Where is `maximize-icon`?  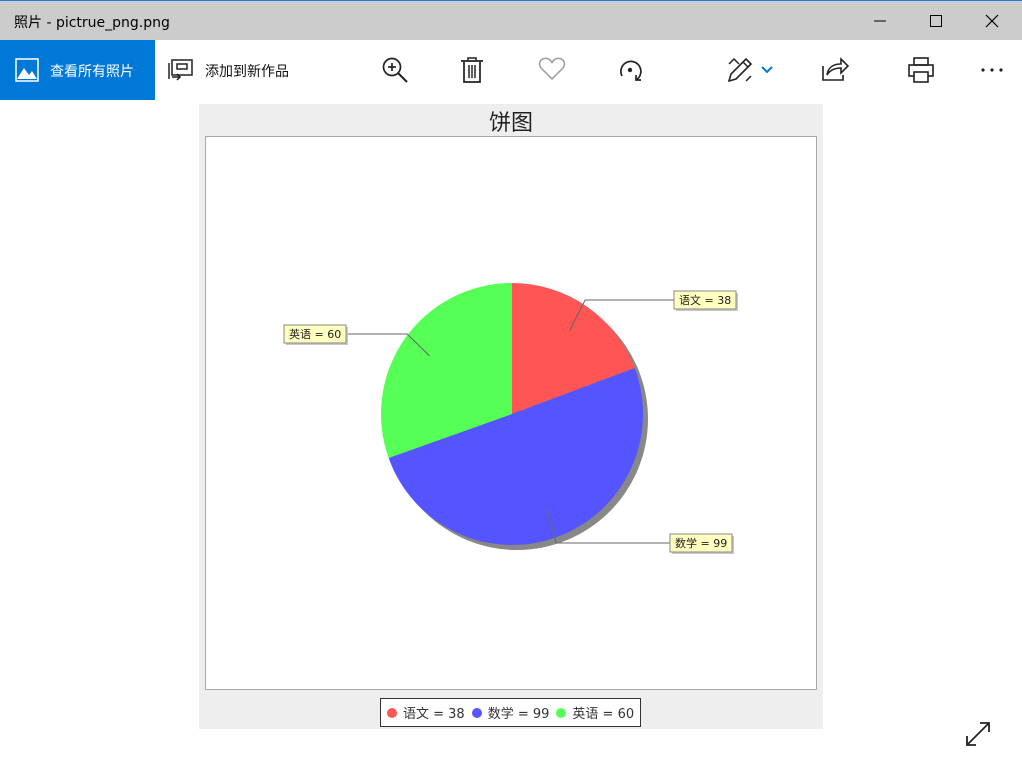
maximize-icon is located at coordinates (936, 21).